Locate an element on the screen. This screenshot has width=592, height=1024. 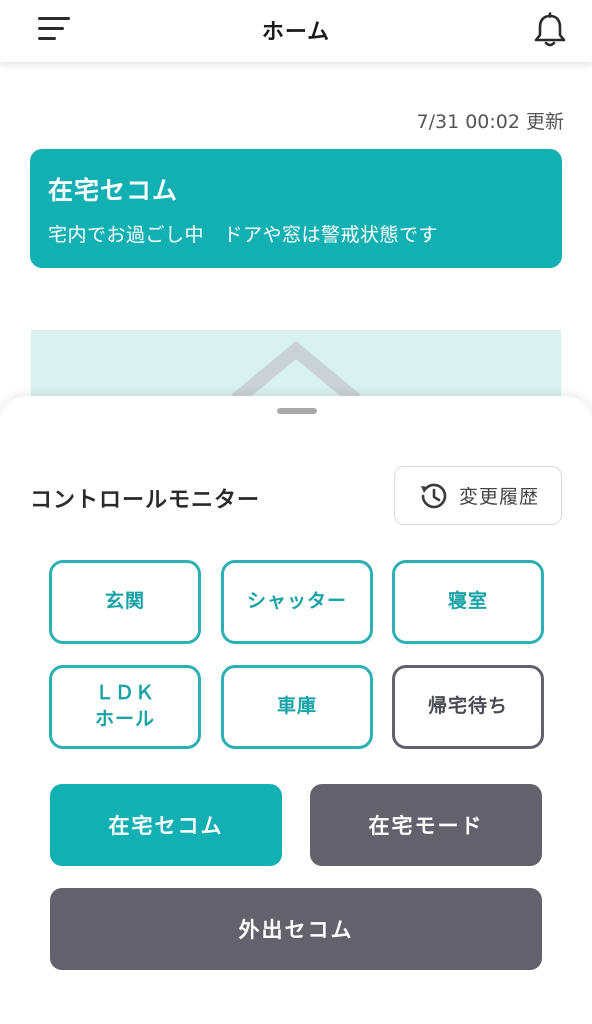
zone-button-garage: 車庫 is located at coordinates (297, 707).